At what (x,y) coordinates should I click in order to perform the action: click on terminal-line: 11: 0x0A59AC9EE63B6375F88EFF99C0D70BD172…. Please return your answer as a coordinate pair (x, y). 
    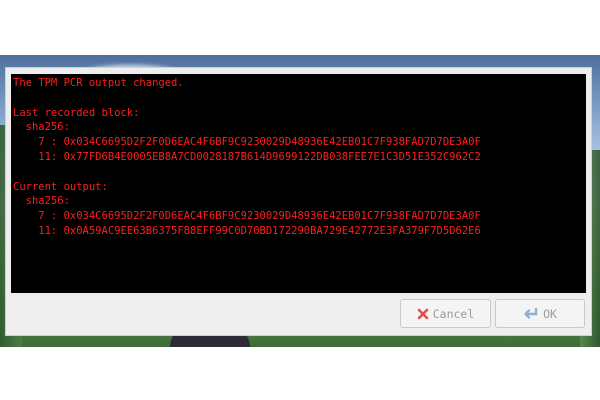
    Looking at the image, I should click on (247, 230).